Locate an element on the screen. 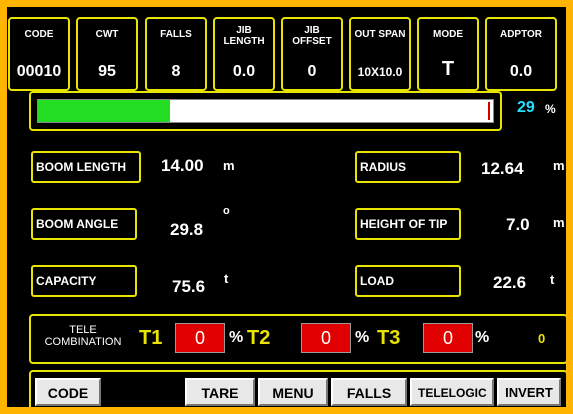  header-out-span: OUT SPAN 10X10.0 is located at coordinates (380, 54).